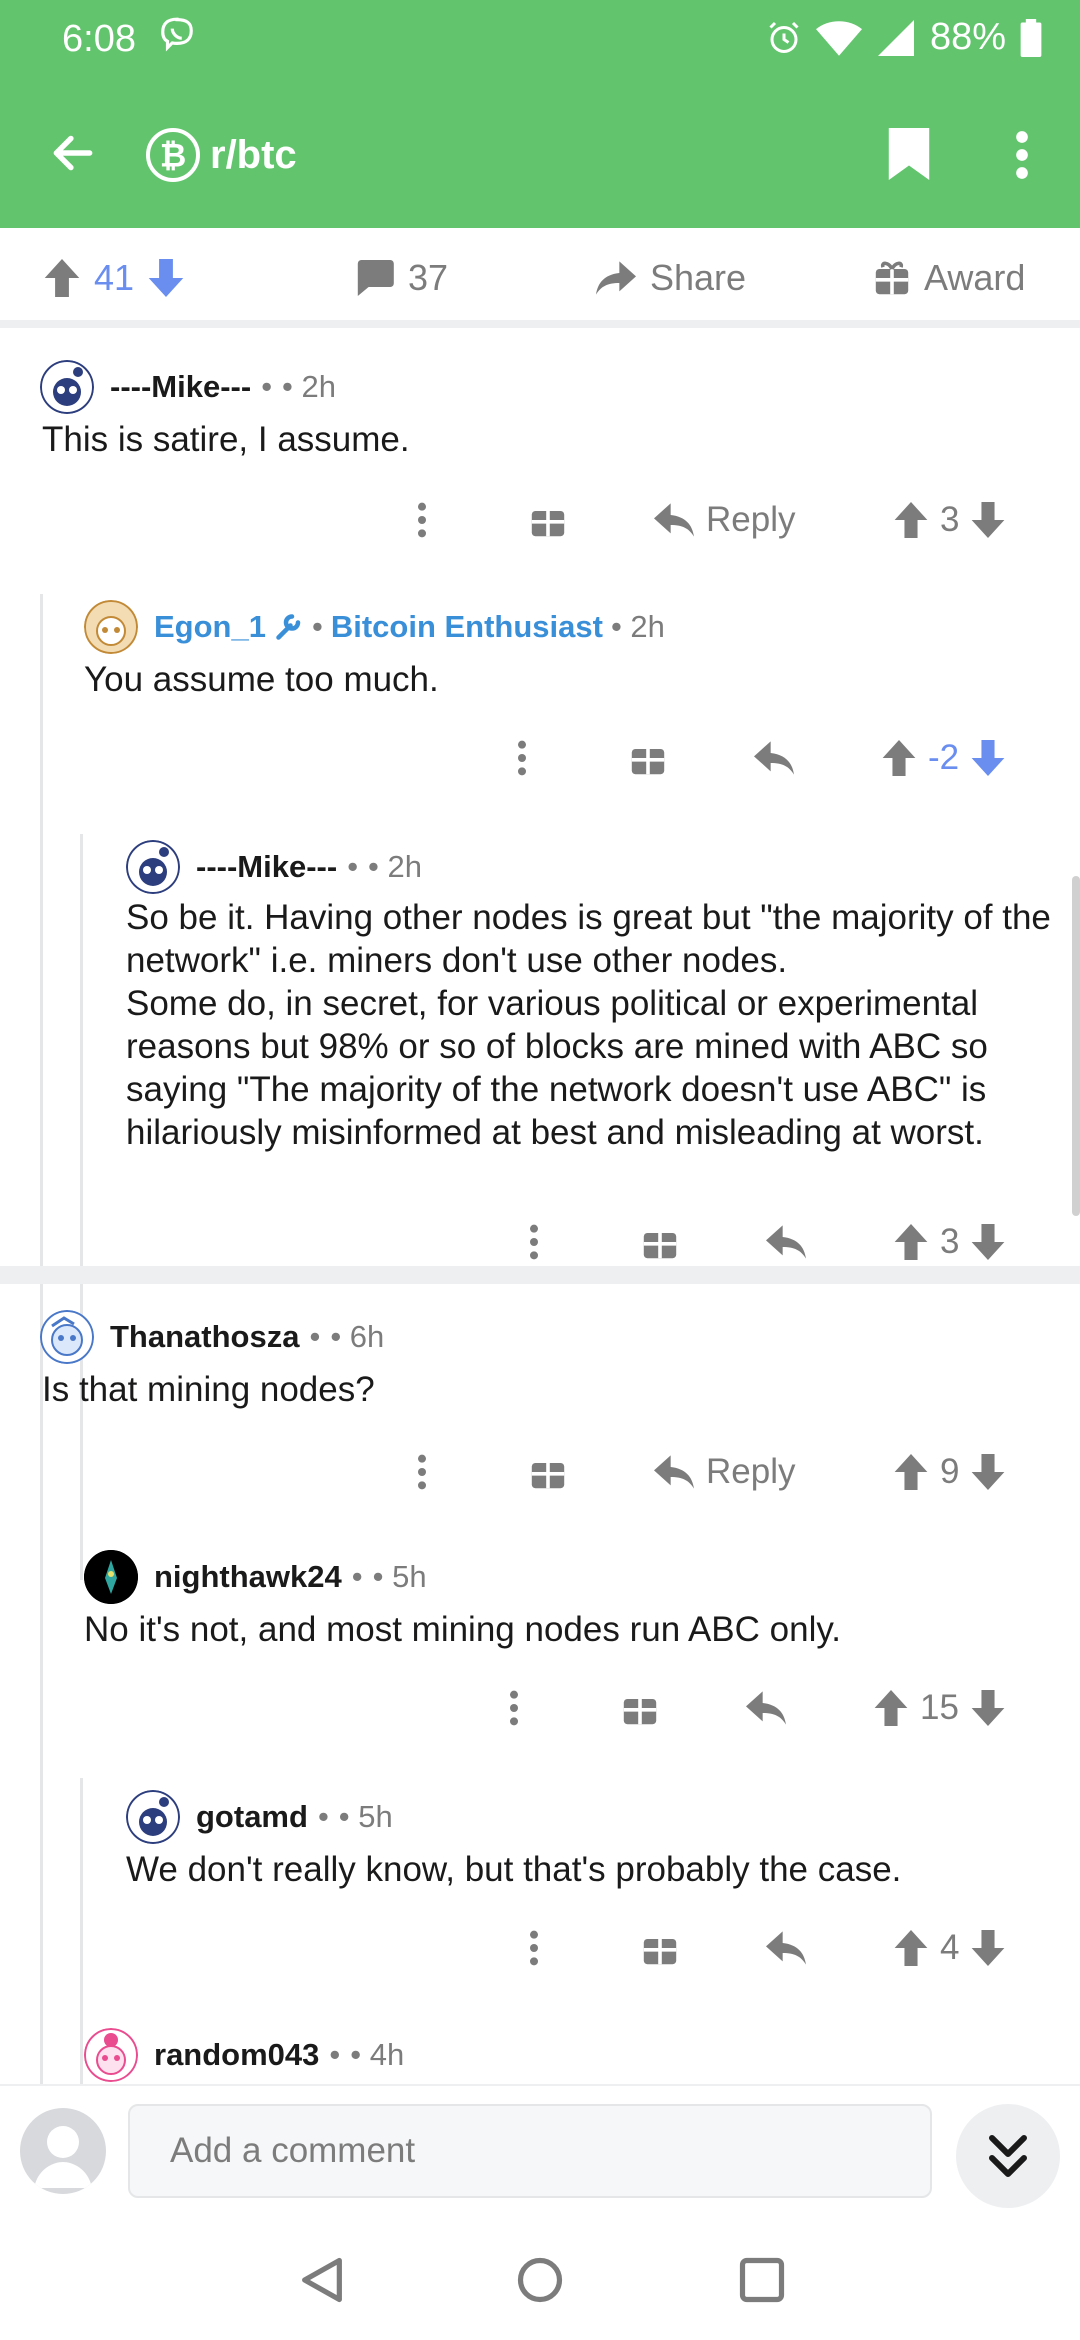 The width and height of the screenshot is (1080, 2340). What do you see at coordinates (909, 154) in the screenshot?
I see `bookmark-icon` at bounding box center [909, 154].